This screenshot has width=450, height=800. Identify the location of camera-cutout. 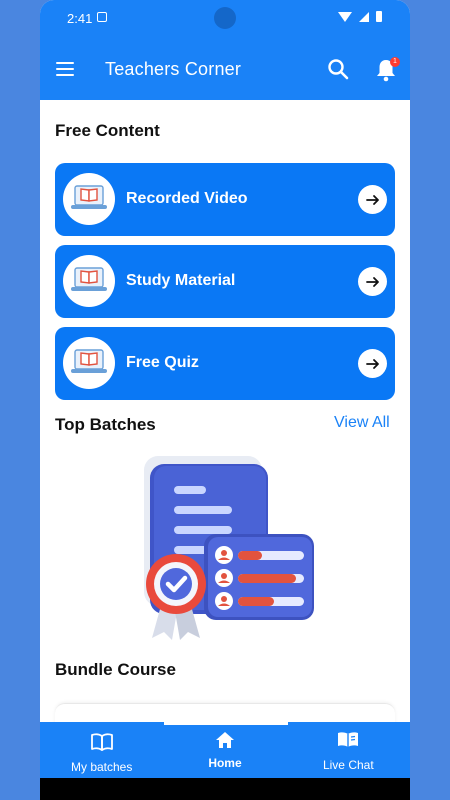
(225, 18).